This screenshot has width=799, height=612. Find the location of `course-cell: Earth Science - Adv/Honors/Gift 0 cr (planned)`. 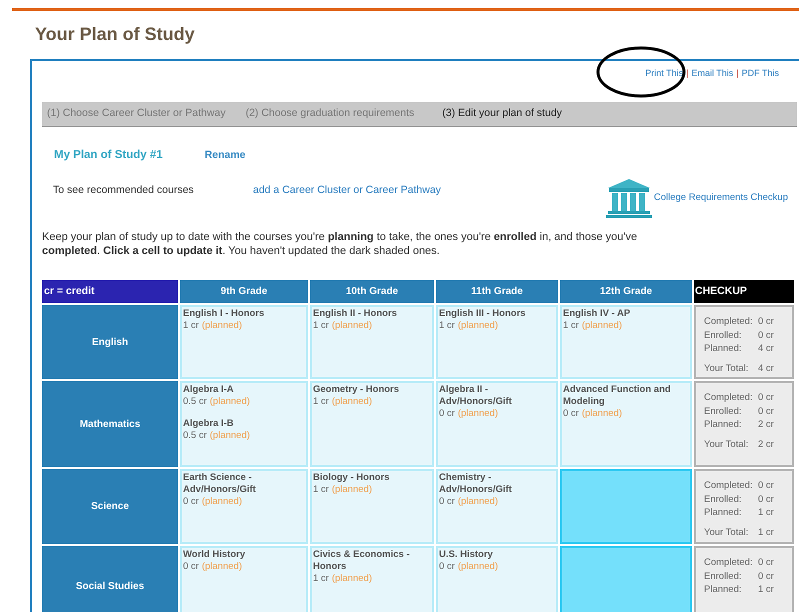

course-cell: Earth Science - Adv/Honors/Gift 0 cr (planned) is located at coordinates (244, 506).